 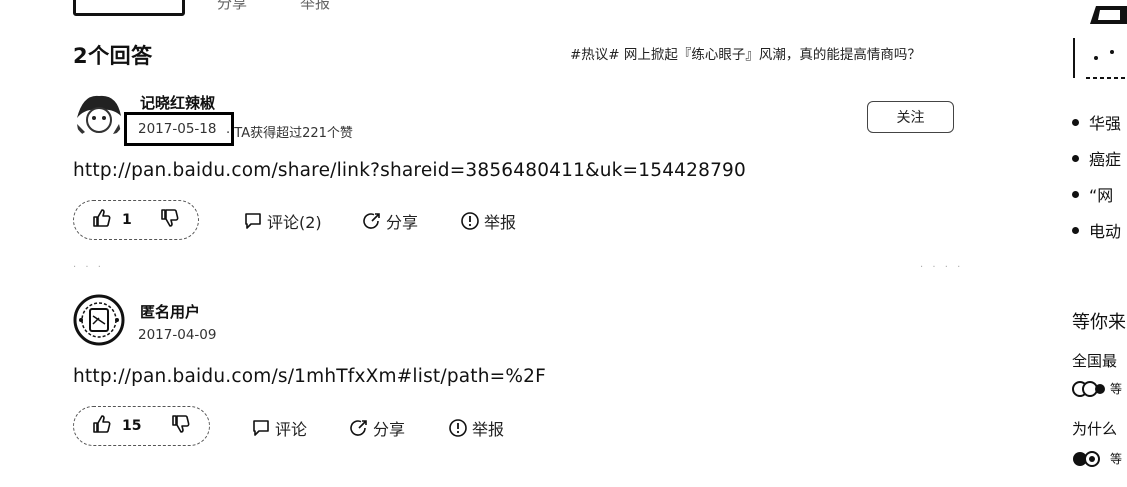 I want to click on answer-2-like-count: 15, so click(x=132, y=426).